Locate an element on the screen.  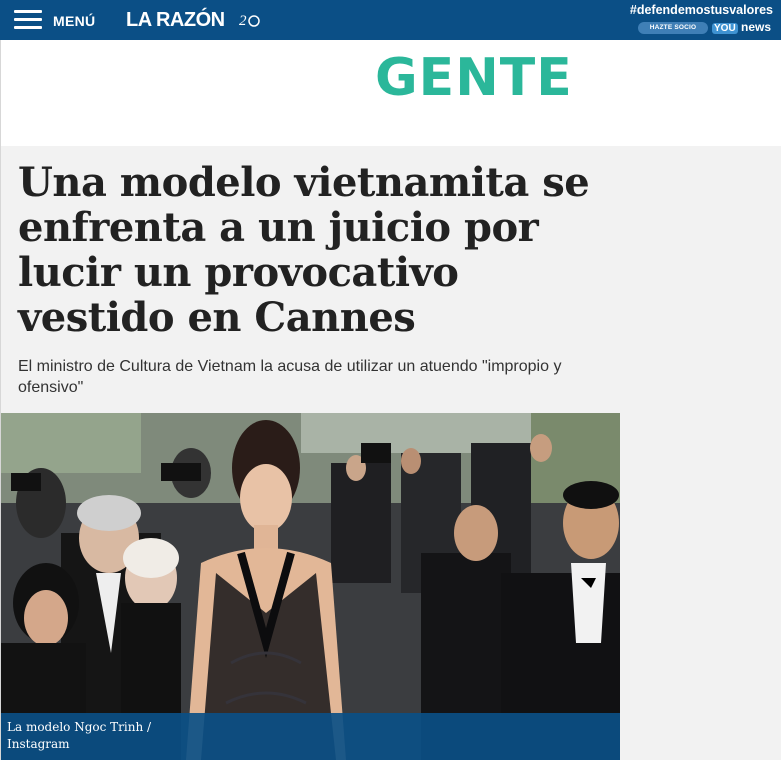
news-label: news is located at coordinates (756, 27).